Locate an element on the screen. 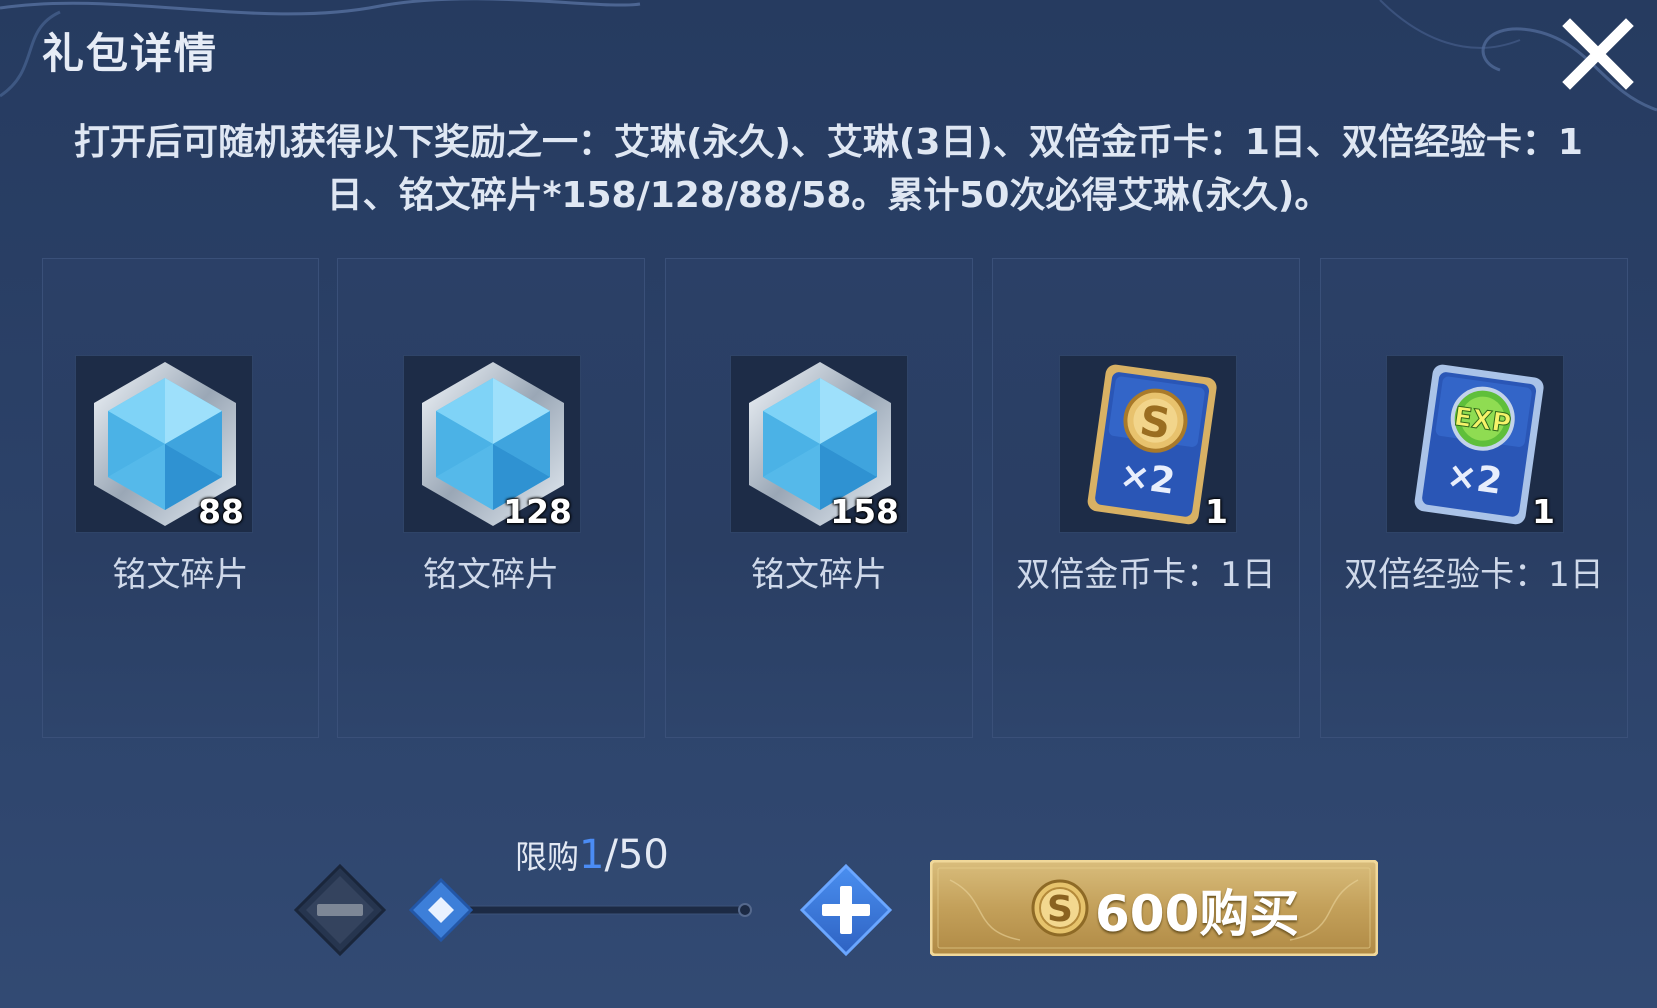  plus-icon is located at coordinates (846, 910).